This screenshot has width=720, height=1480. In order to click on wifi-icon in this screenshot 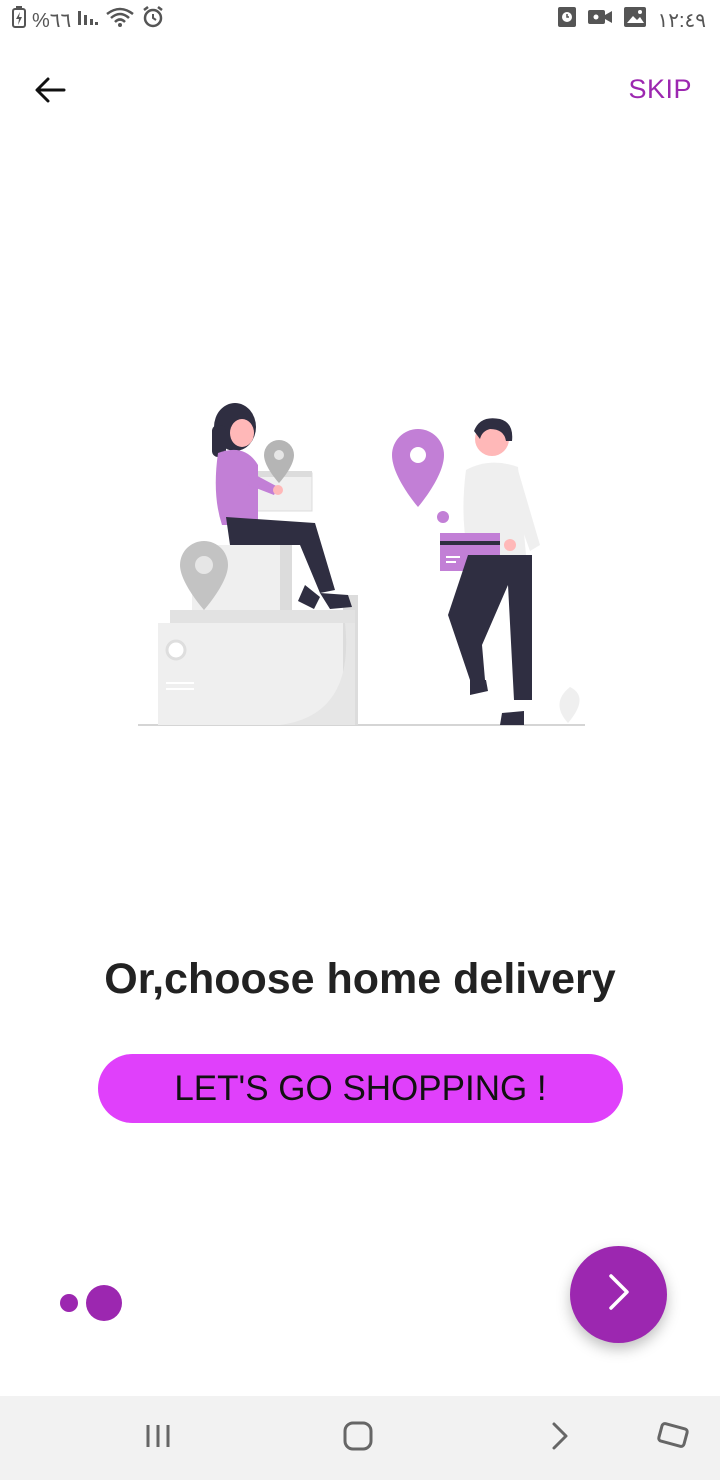, I will do `click(120, 20)`.